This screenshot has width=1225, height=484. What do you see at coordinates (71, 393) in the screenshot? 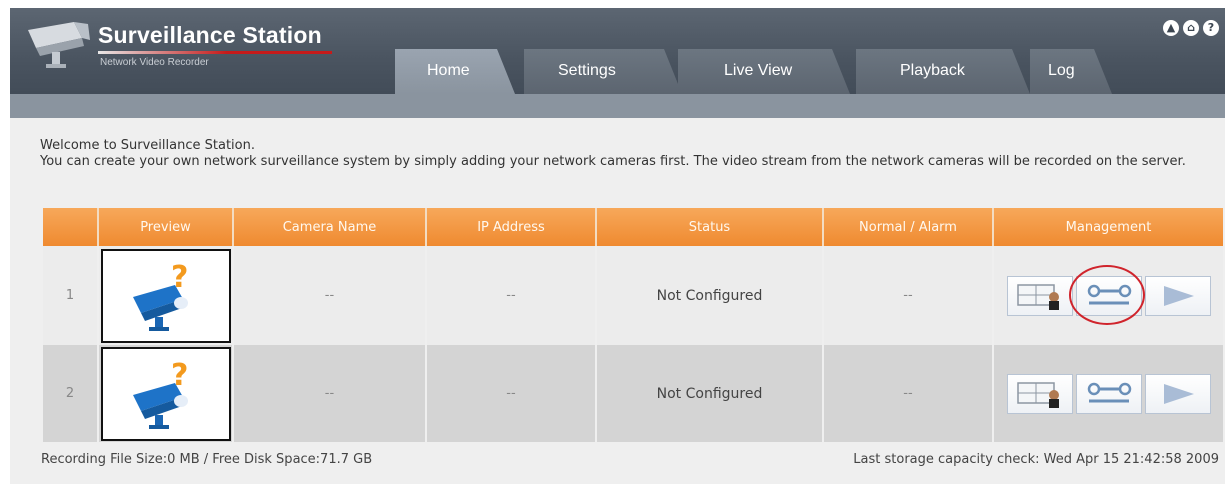
I see `row-index: 2` at bounding box center [71, 393].